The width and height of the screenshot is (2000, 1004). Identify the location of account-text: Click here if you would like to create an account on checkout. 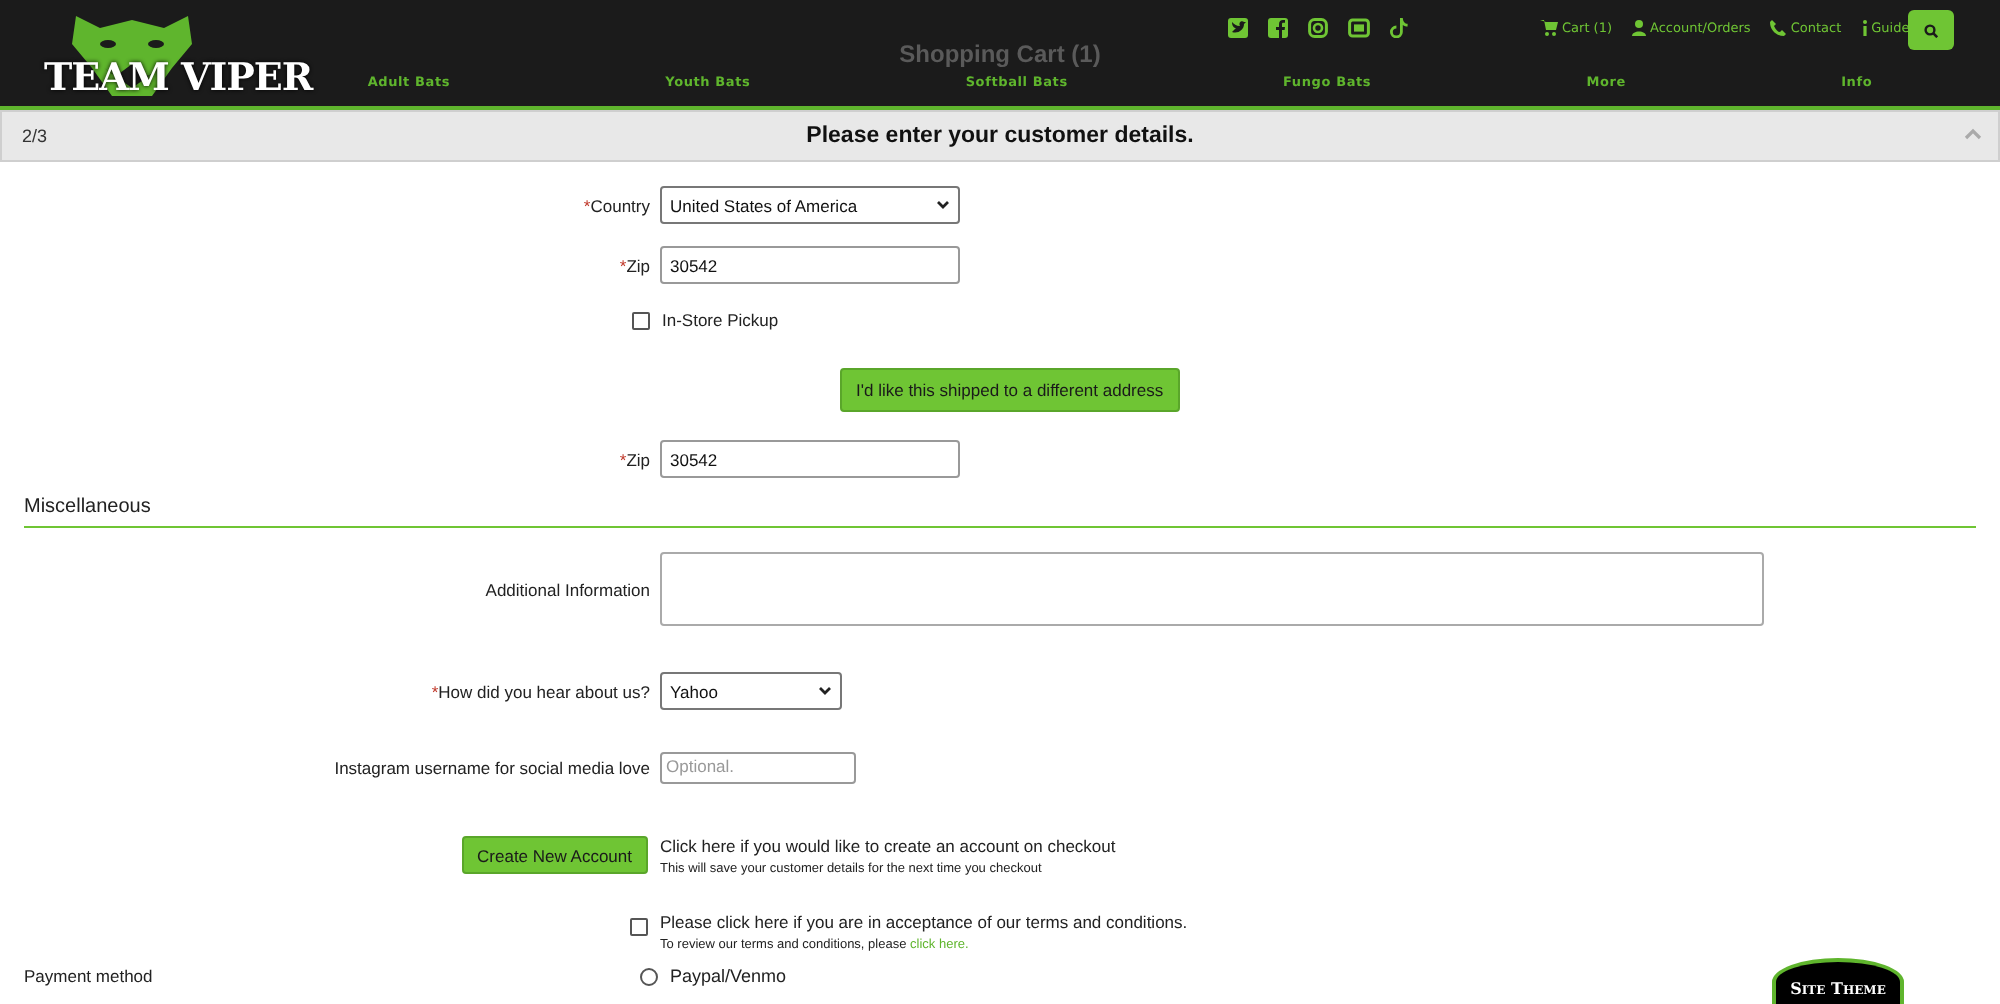
(888, 846).